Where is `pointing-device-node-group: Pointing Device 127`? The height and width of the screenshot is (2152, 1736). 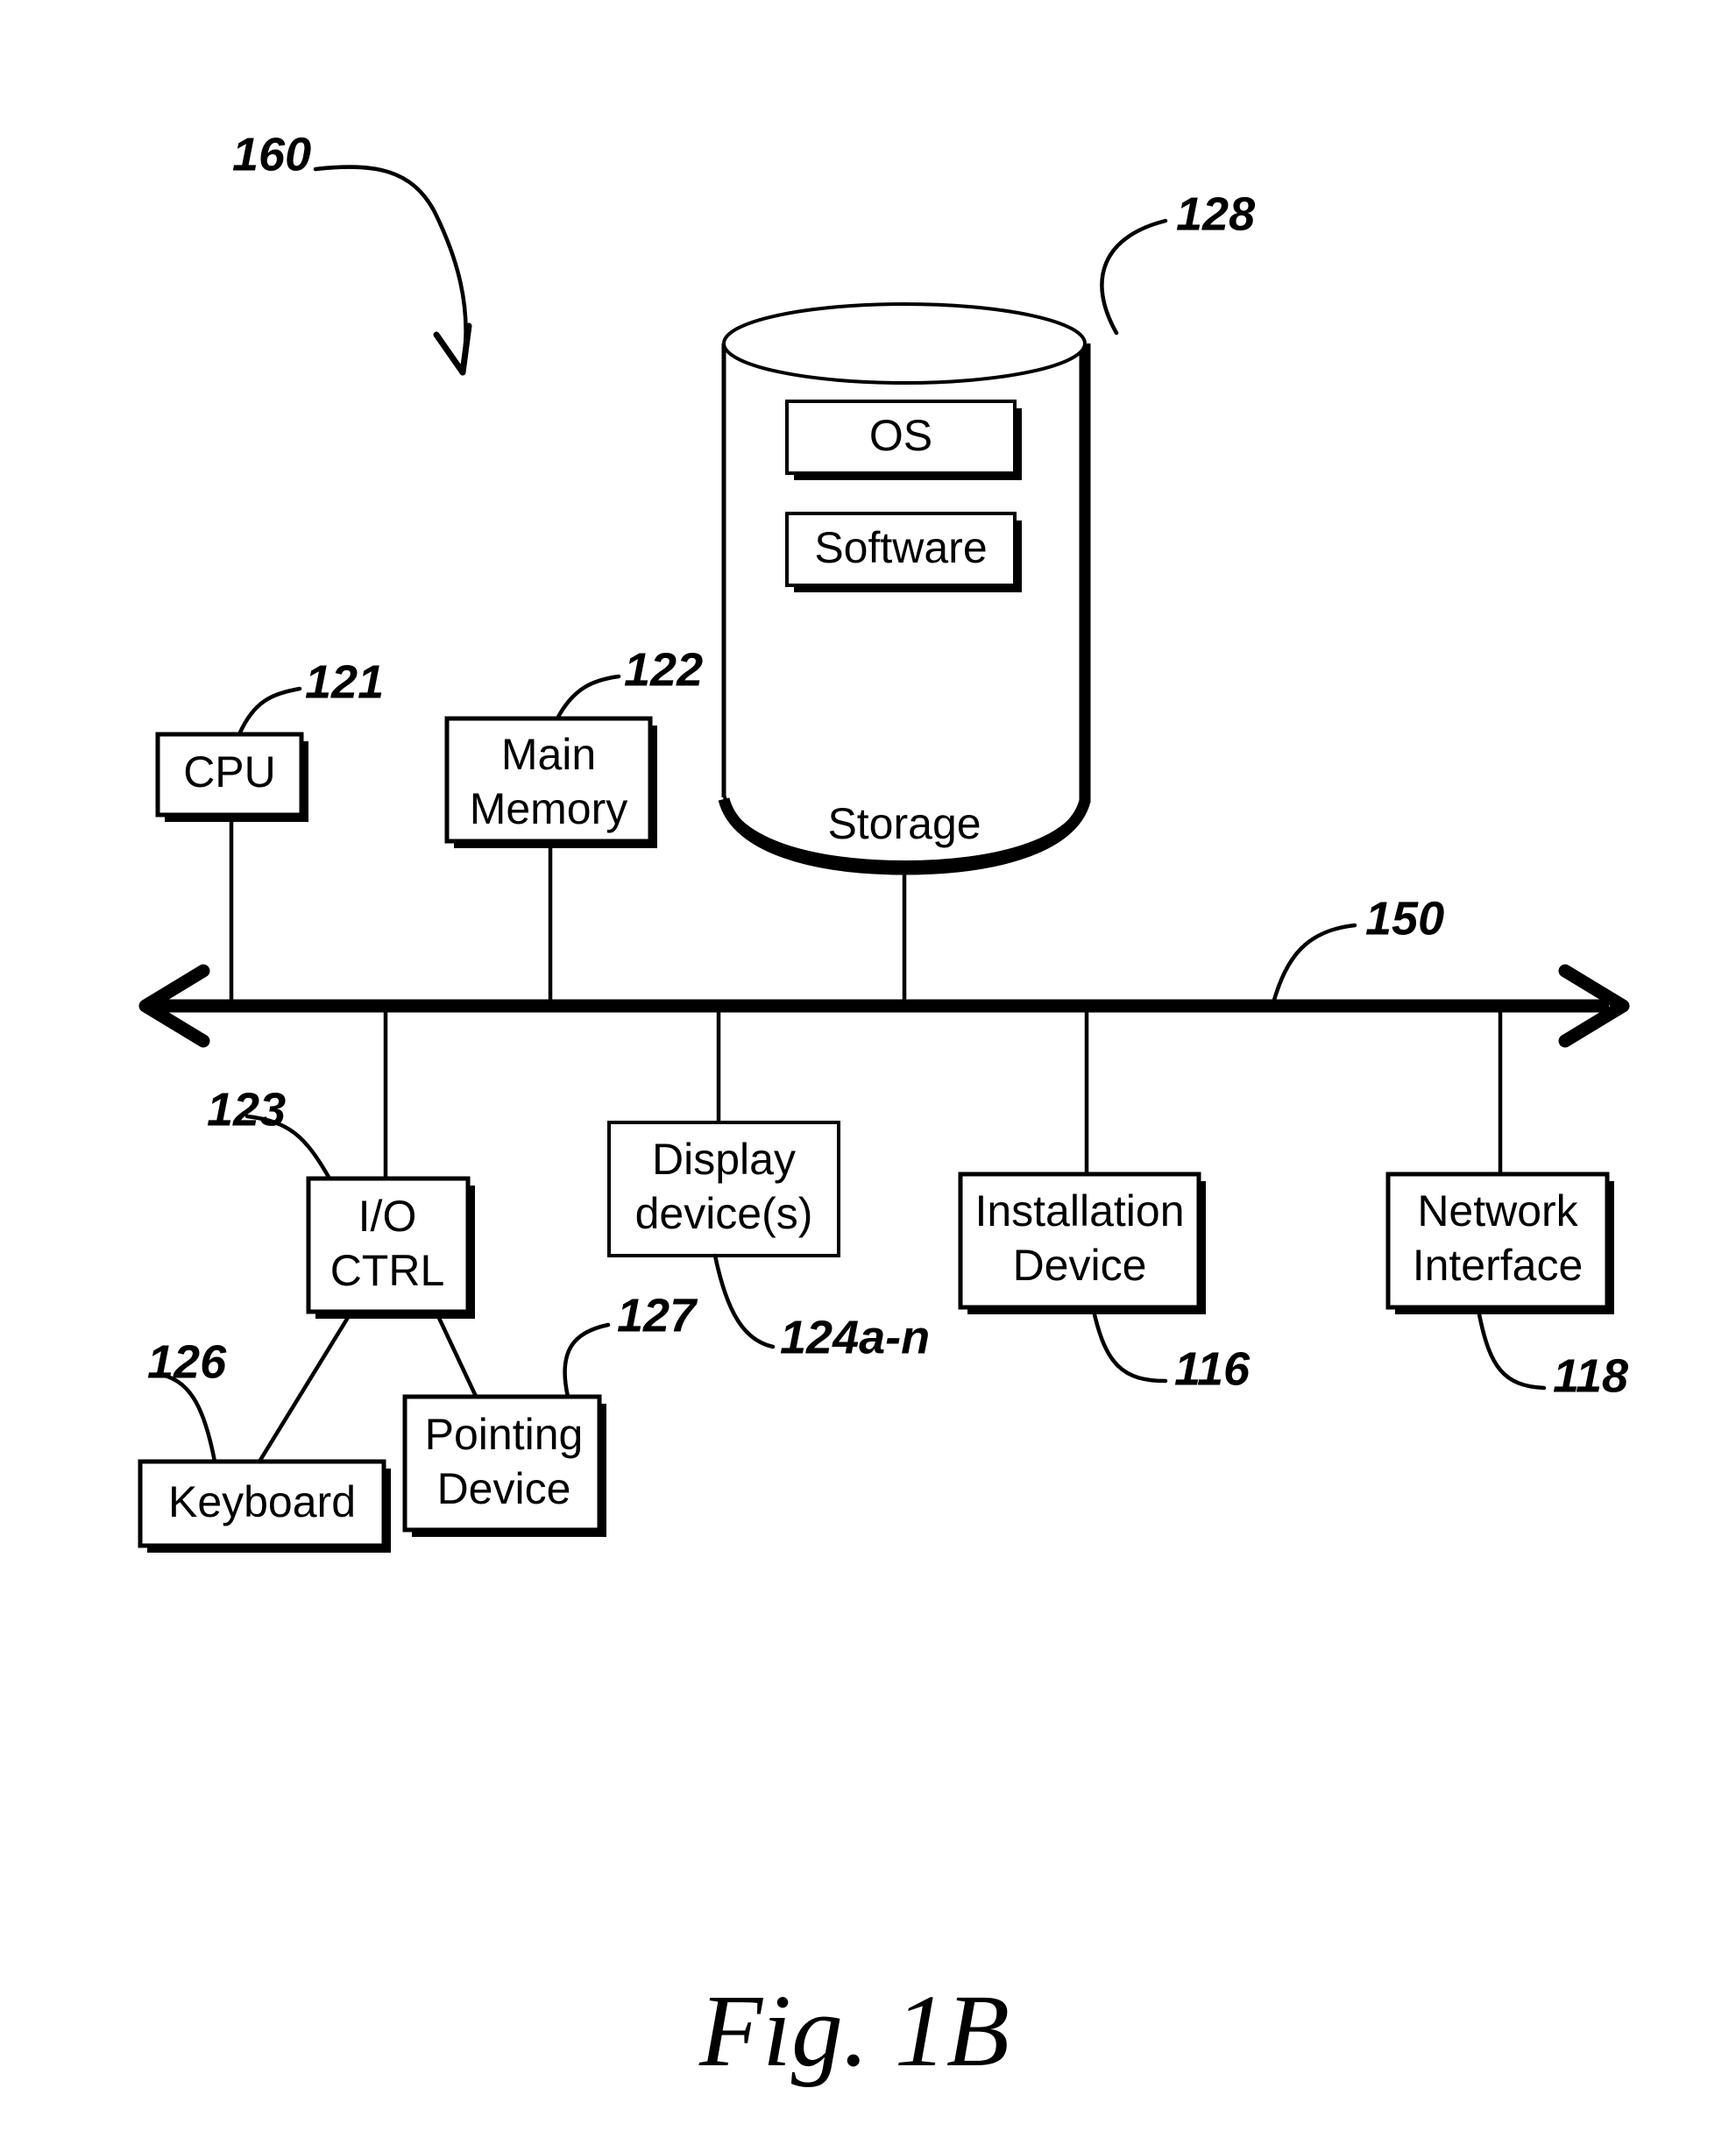 pointing-device-node-group: Pointing Device 127 is located at coordinates (550, 1413).